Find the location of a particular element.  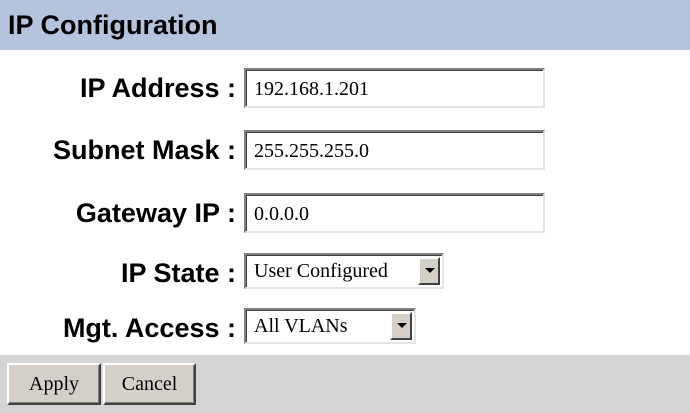

title-bar: IP Configuration is located at coordinates (345, 26).